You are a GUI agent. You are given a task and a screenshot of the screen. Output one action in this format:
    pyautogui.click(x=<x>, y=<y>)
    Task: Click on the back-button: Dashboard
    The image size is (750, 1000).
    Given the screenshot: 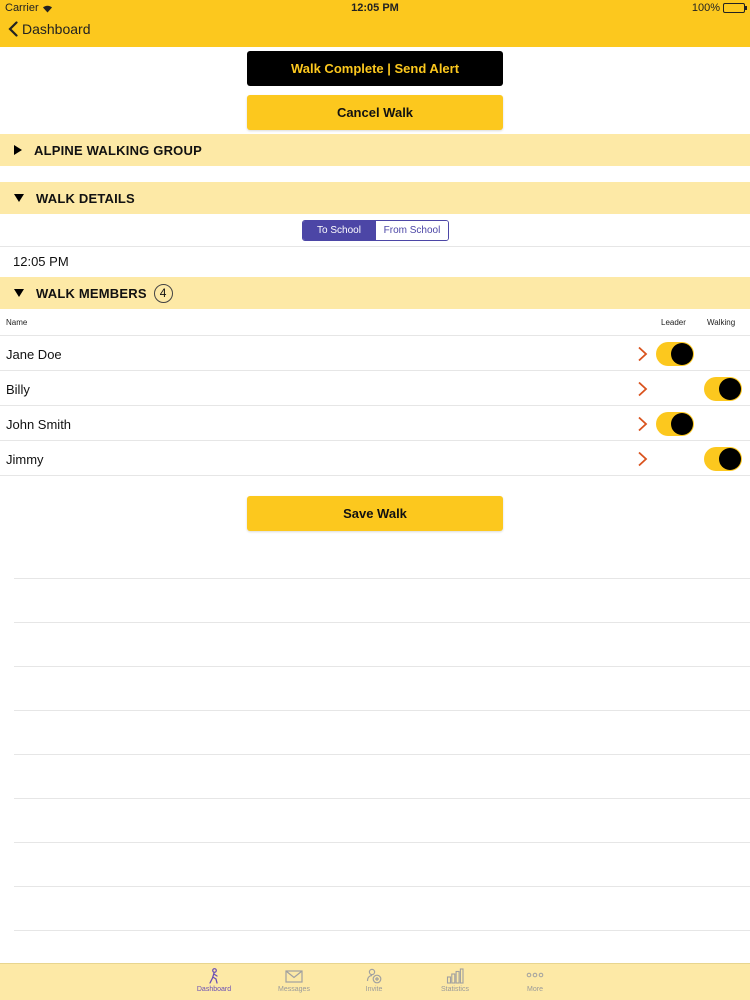 What is the action you would take?
    pyautogui.click(x=49, y=29)
    